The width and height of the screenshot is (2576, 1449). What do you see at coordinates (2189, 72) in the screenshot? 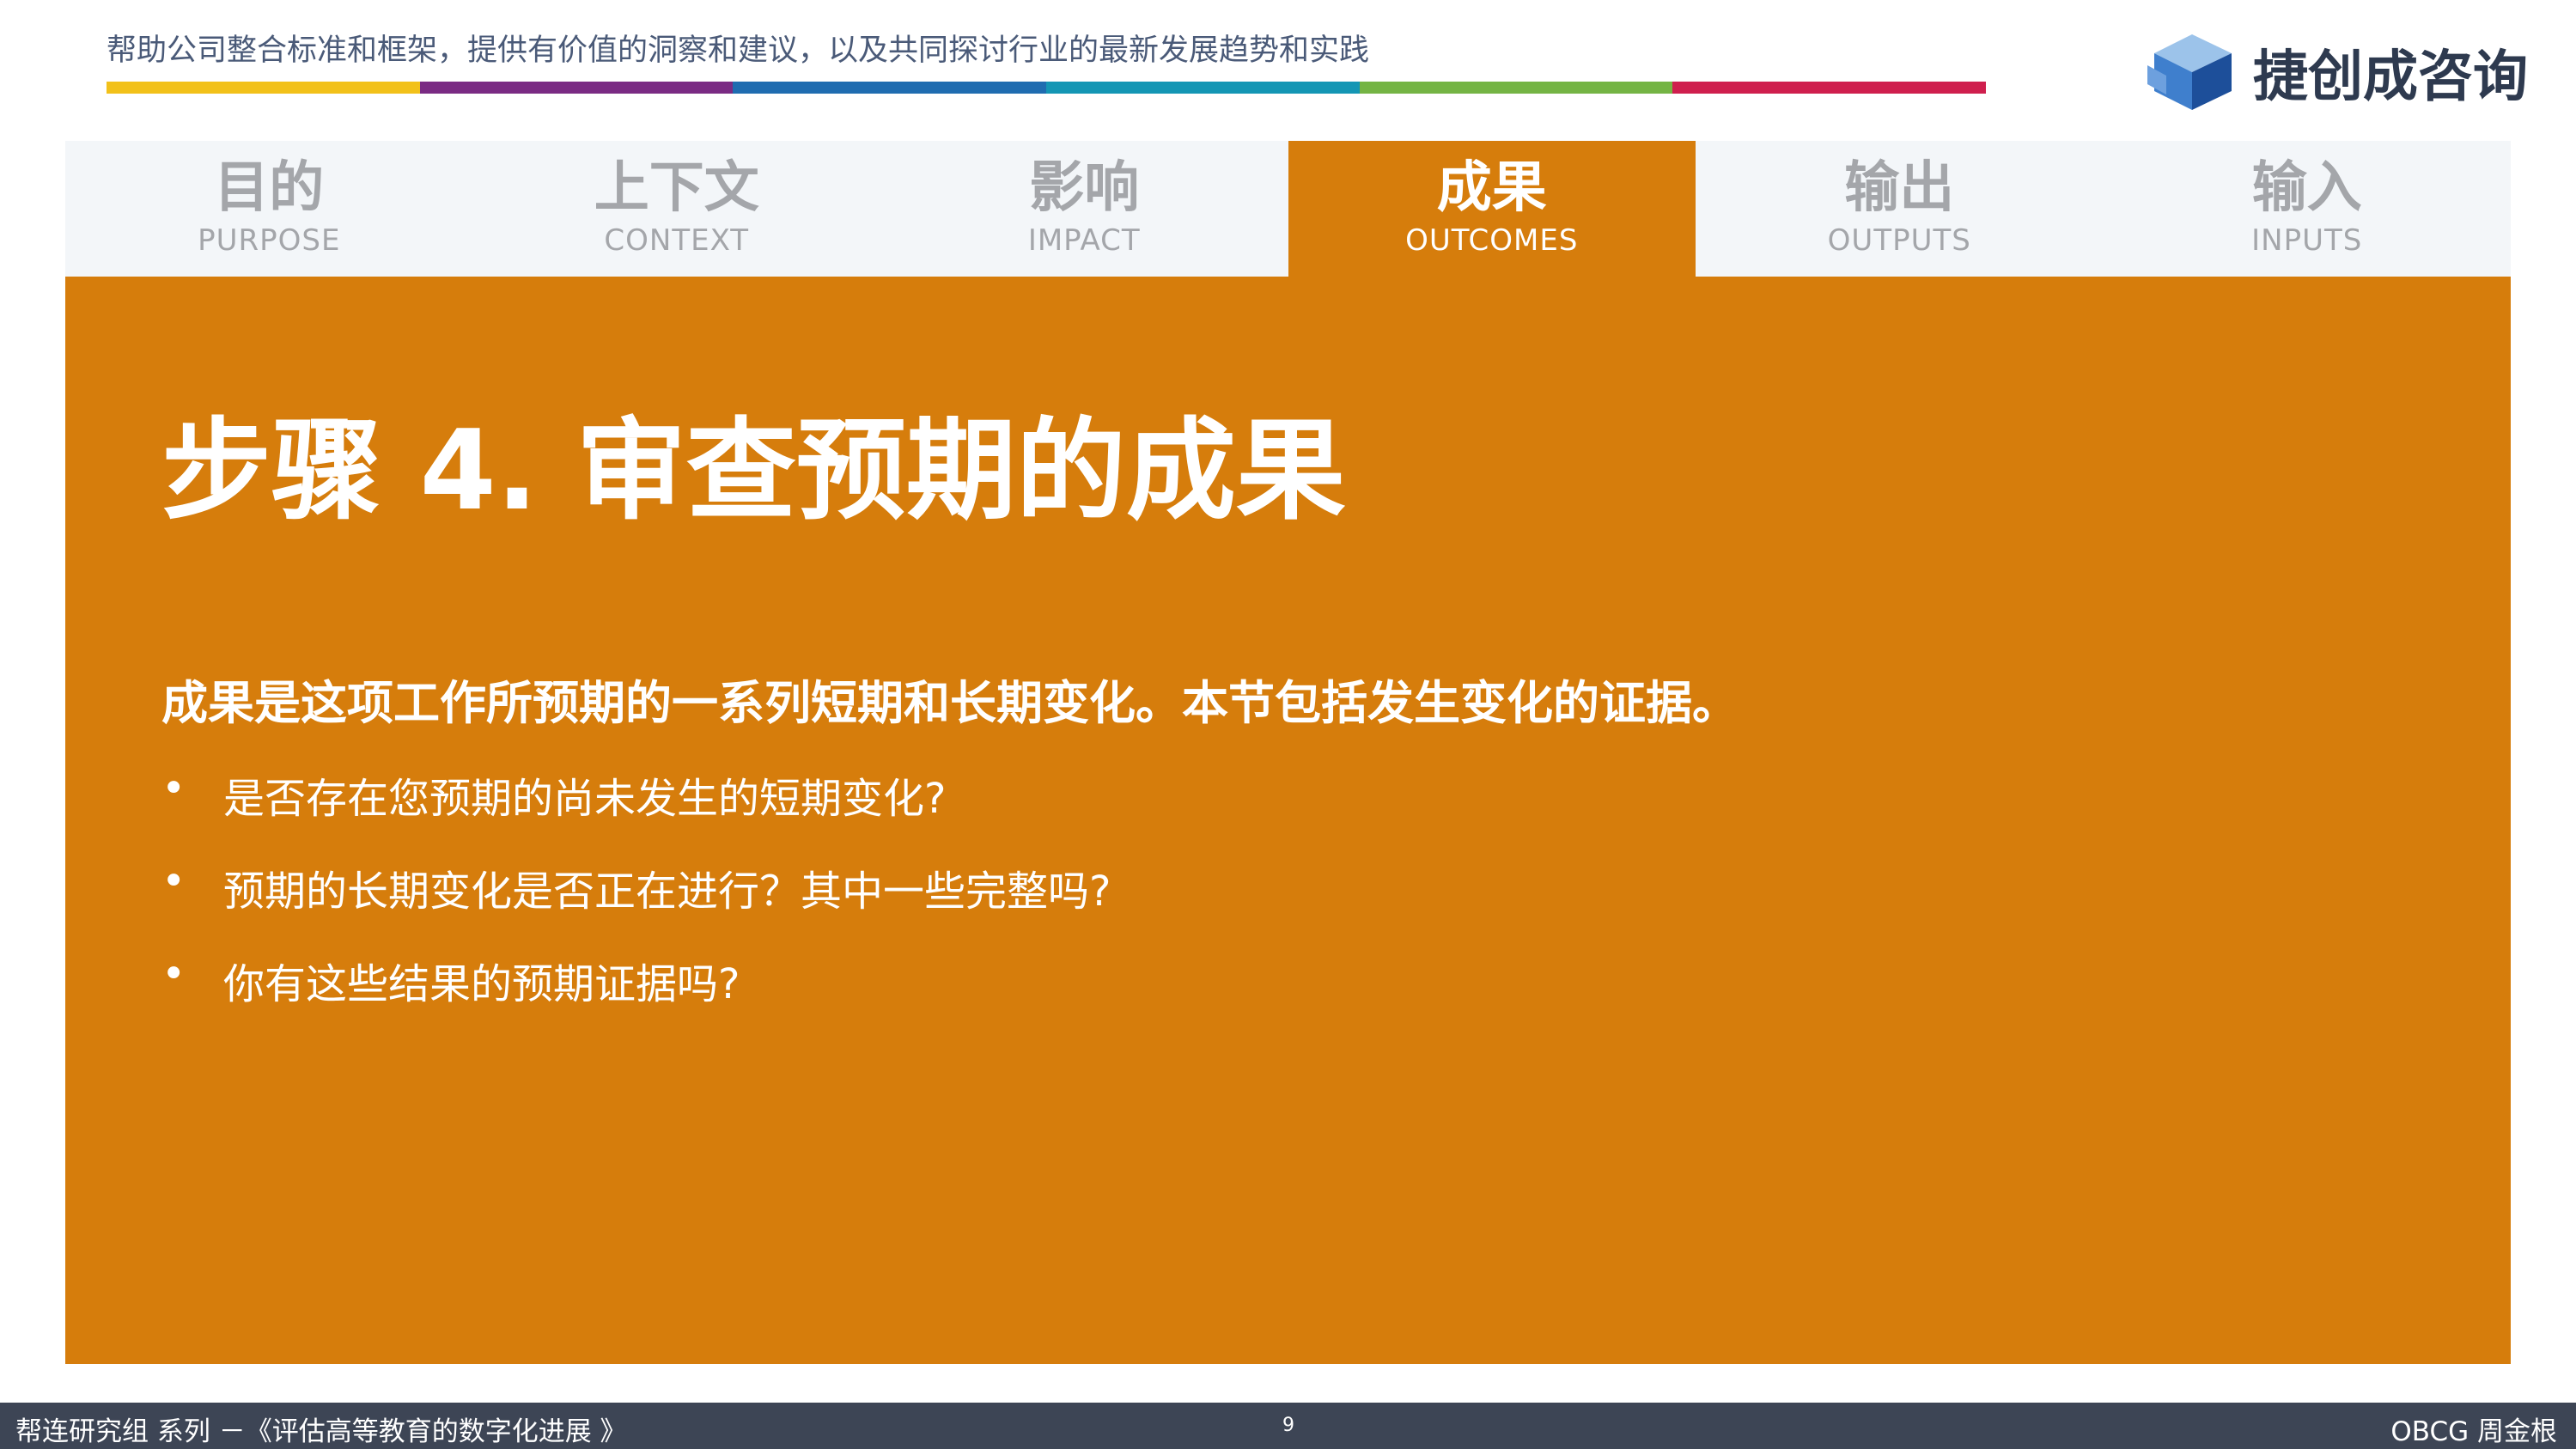
I see `blue-cube-icon` at bounding box center [2189, 72].